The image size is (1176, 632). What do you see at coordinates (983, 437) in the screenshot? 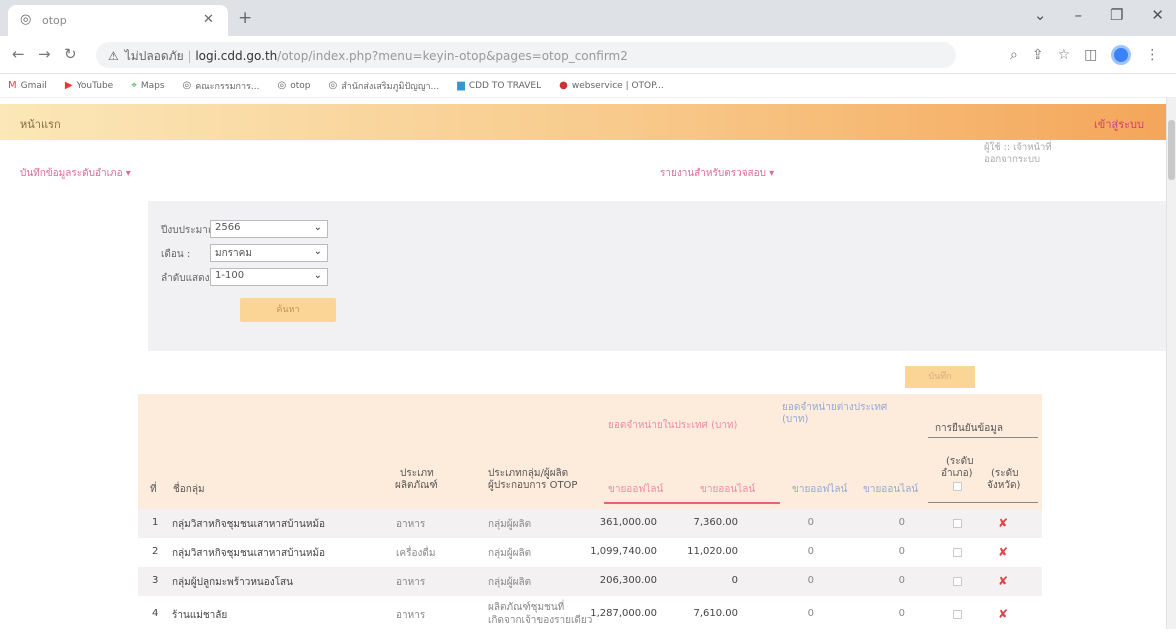
I see `header-divider` at bounding box center [983, 437].